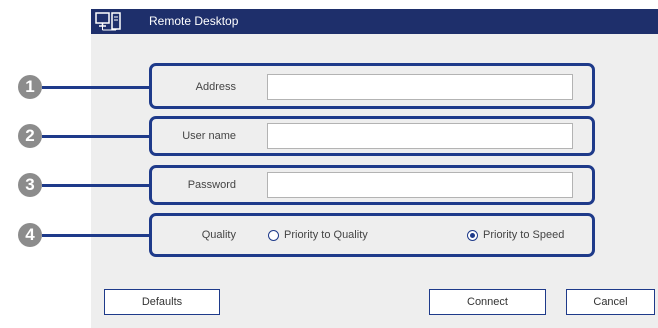  I want to click on radio-button-checked, so click(472, 235).